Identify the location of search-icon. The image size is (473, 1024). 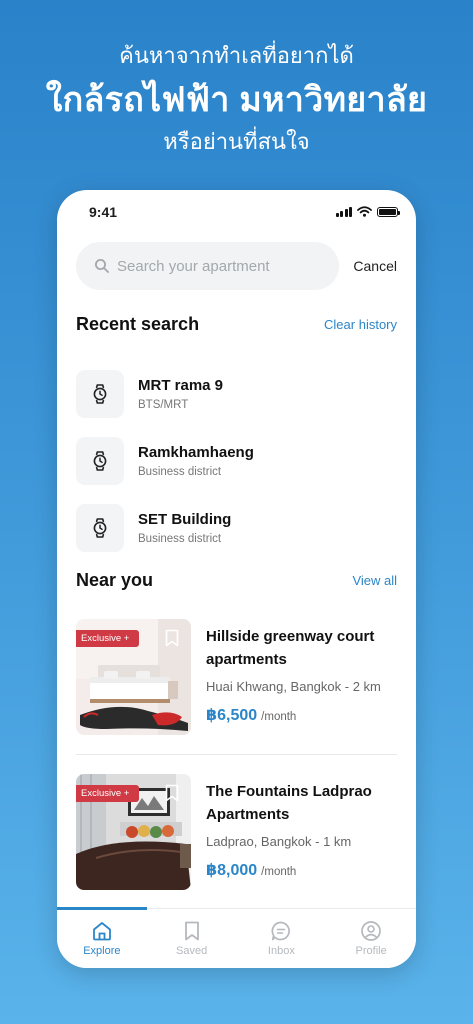
(102, 266).